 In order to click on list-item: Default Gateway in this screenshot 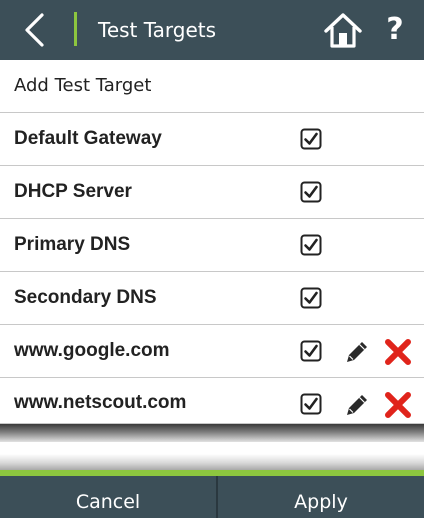, I will do `click(212, 139)`.